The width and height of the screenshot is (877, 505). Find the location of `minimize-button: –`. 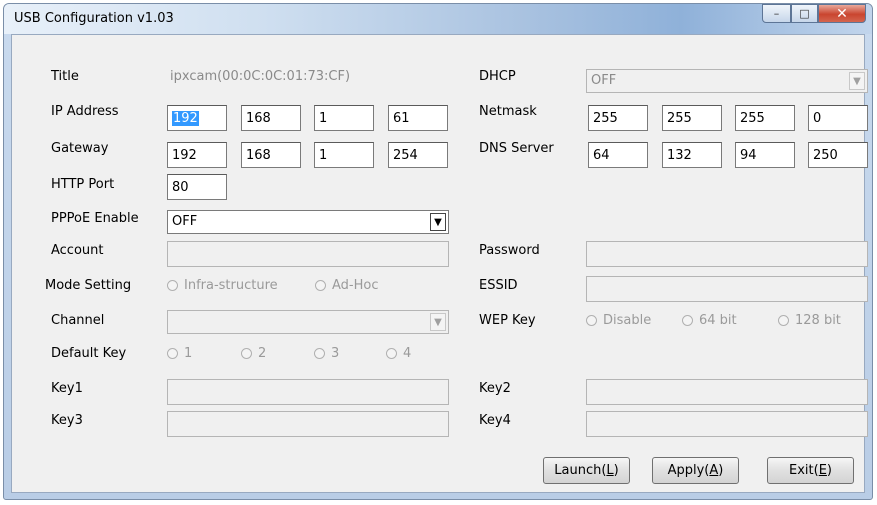

minimize-button: – is located at coordinates (776, 13).